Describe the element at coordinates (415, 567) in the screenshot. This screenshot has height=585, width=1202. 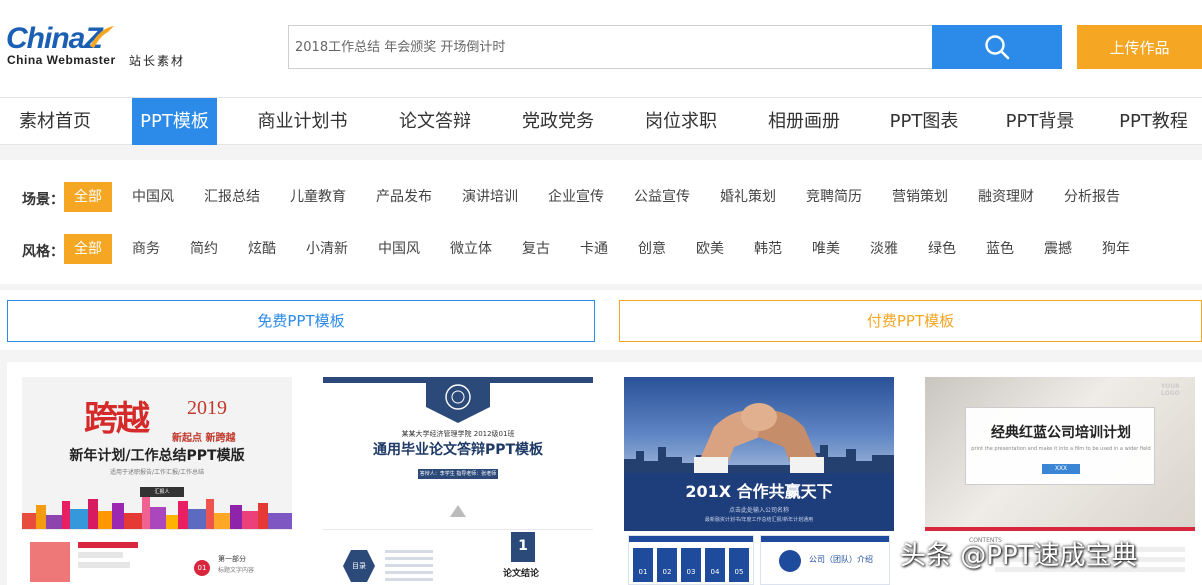
I see `toc-lines` at that location.